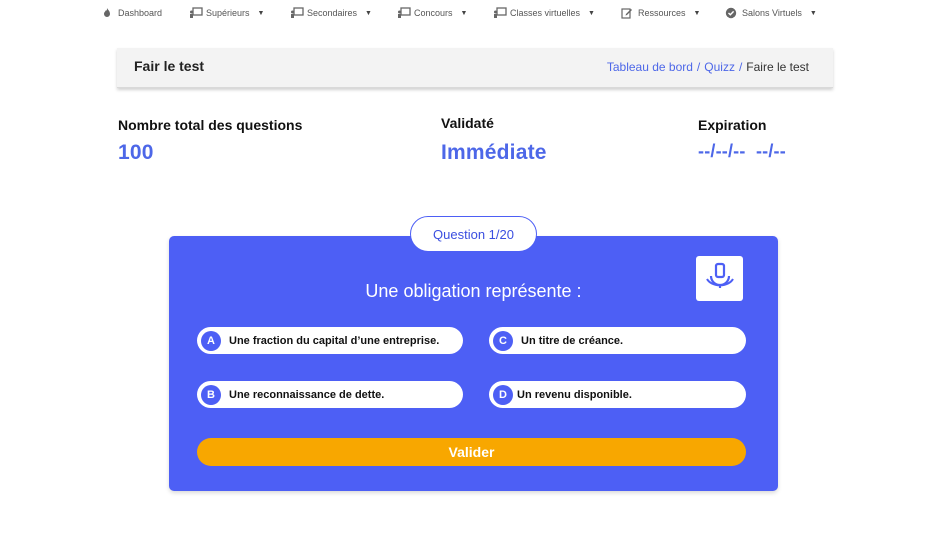 This screenshot has height=550, width=948. I want to click on stat-label: Nombre total des questions, so click(210, 125).